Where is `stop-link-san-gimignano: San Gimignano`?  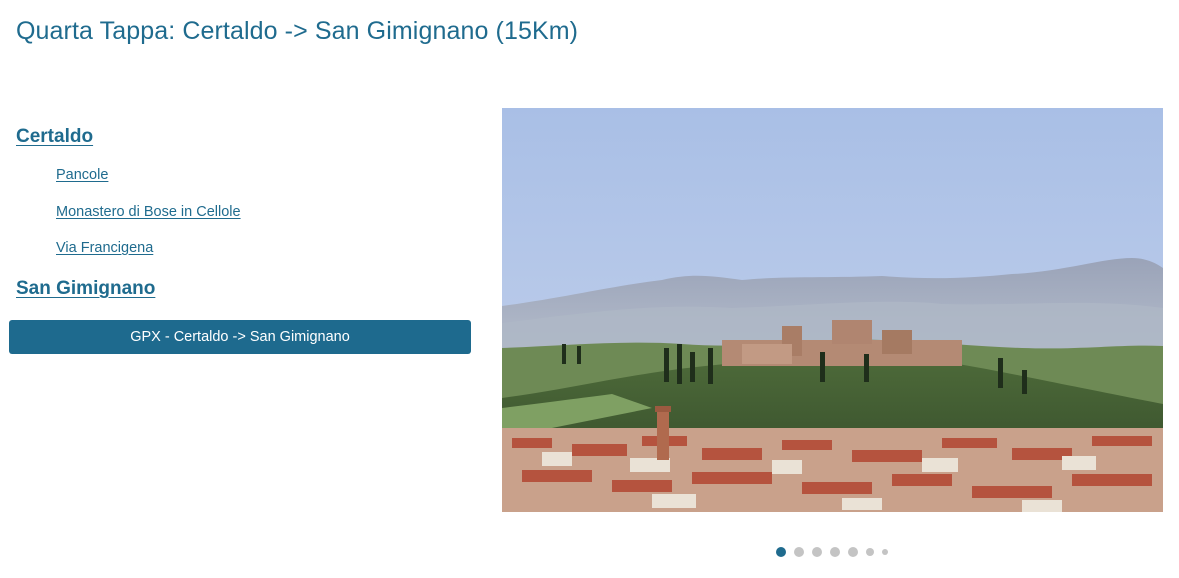 stop-link-san-gimignano: San Gimignano is located at coordinates (85, 289).